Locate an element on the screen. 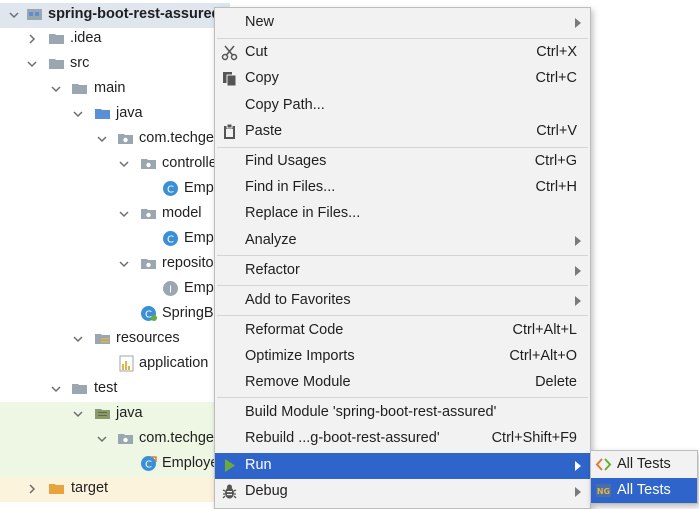 Image resolution: width=699 pixels, height=509 pixels. tree-item-controller: controlle is located at coordinates (115, 164).